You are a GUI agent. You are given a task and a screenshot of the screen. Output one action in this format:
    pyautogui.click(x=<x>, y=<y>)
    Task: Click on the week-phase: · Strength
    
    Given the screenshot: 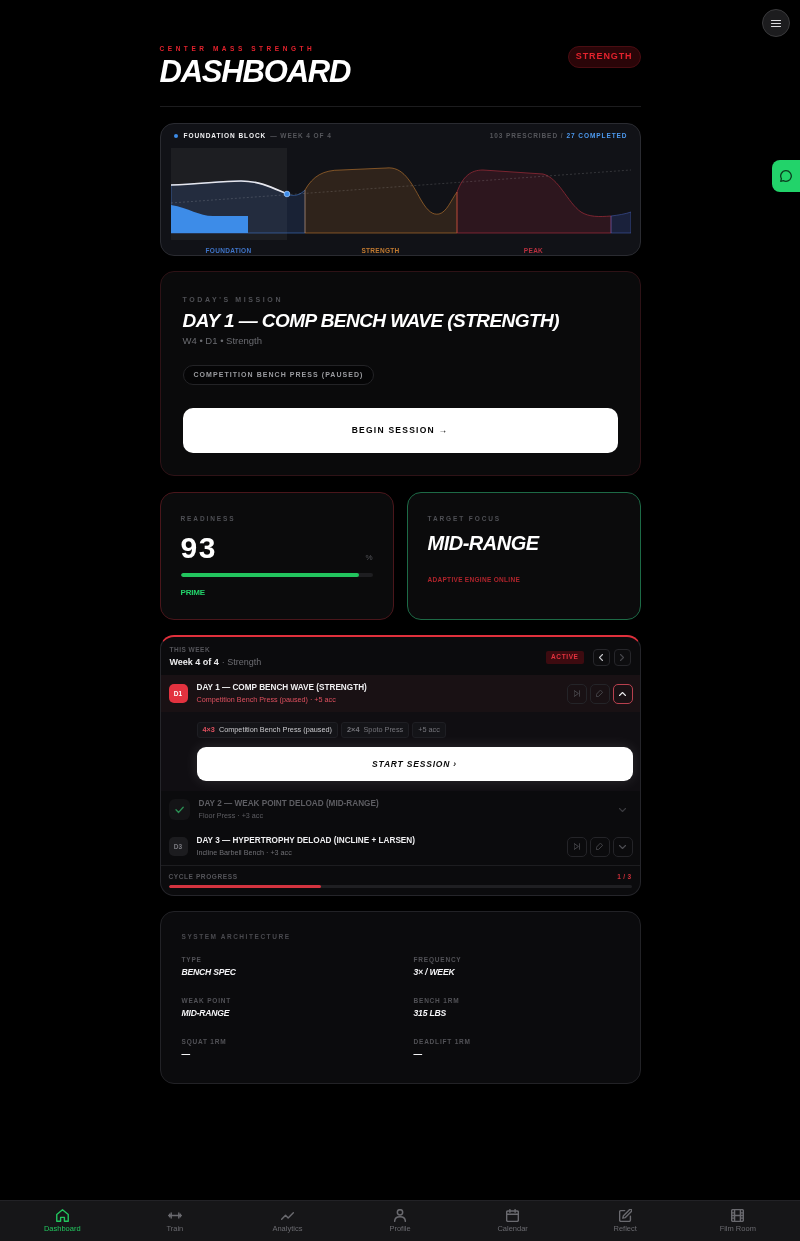 What is the action you would take?
    pyautogui.click(x=241, y=662)
    